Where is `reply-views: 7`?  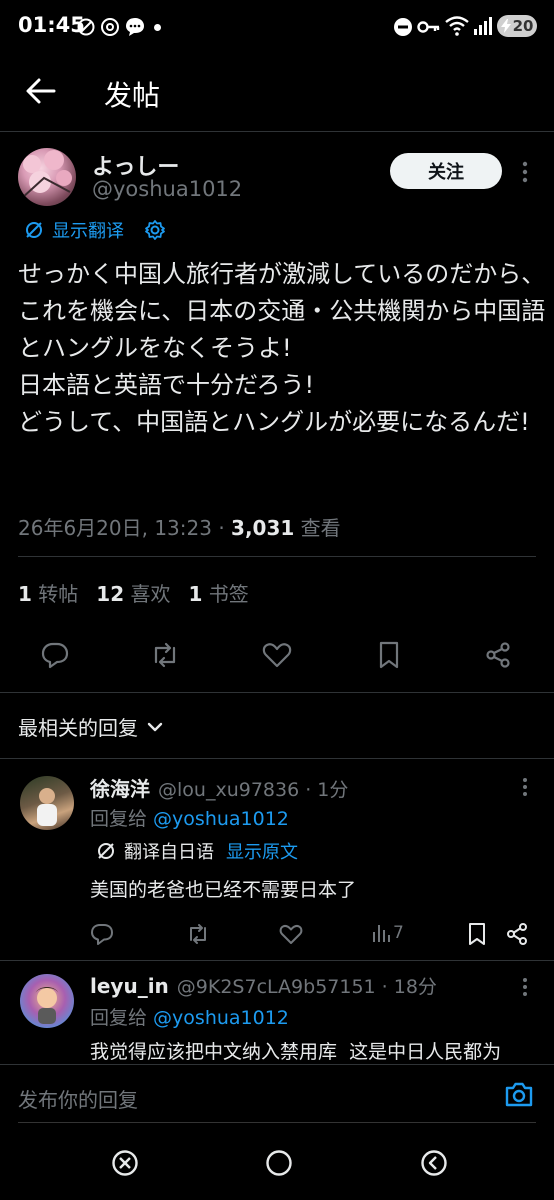 reply-views: 7 is located at coordinates (387, 933).